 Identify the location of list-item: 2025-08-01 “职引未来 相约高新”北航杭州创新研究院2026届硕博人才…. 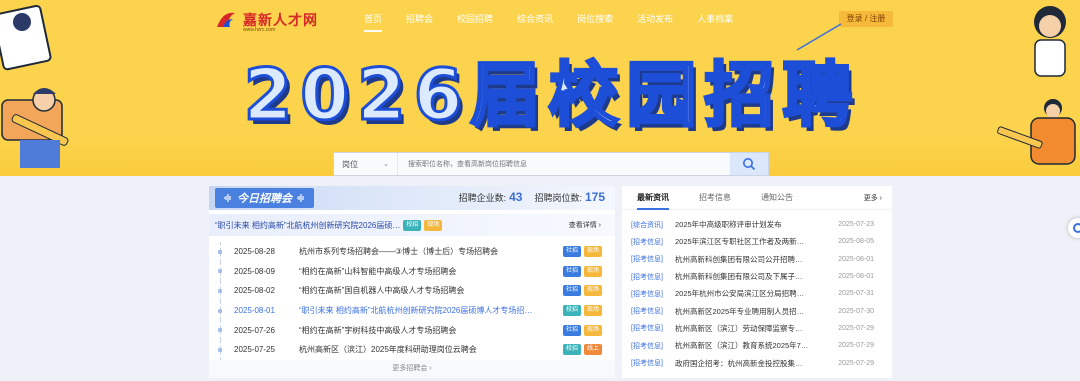
(412, 310).